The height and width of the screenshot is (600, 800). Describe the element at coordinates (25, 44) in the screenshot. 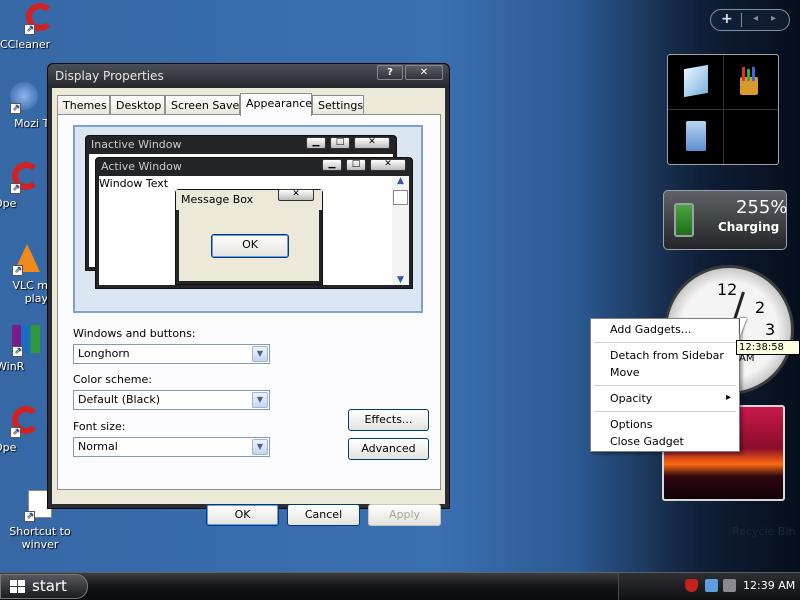

I see `desktop-icon-label: CCleaner` at that location.